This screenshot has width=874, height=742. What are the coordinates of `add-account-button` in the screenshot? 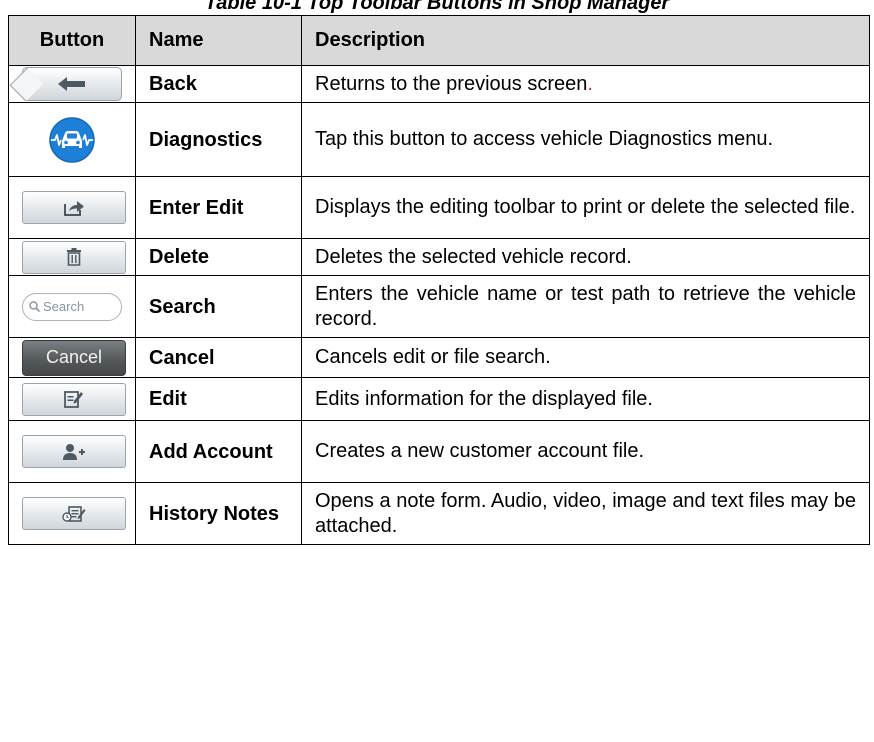 It's located at (74, 451).